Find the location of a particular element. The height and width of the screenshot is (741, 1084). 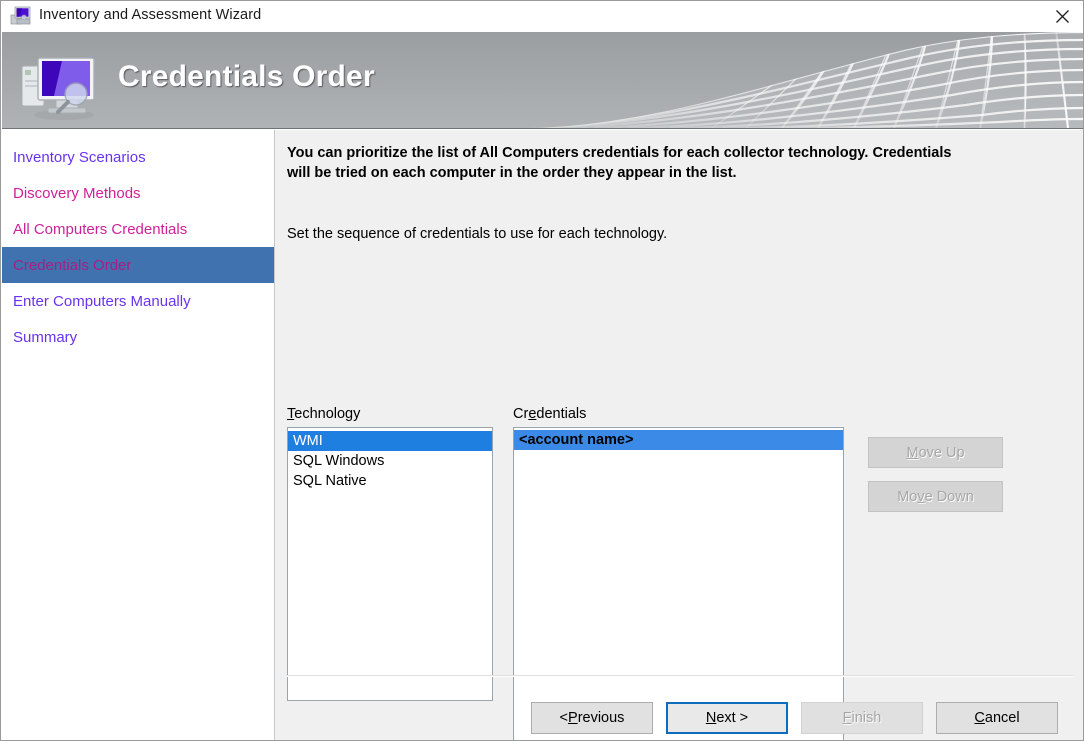

footer-separator is located at coordinates (680, 676).